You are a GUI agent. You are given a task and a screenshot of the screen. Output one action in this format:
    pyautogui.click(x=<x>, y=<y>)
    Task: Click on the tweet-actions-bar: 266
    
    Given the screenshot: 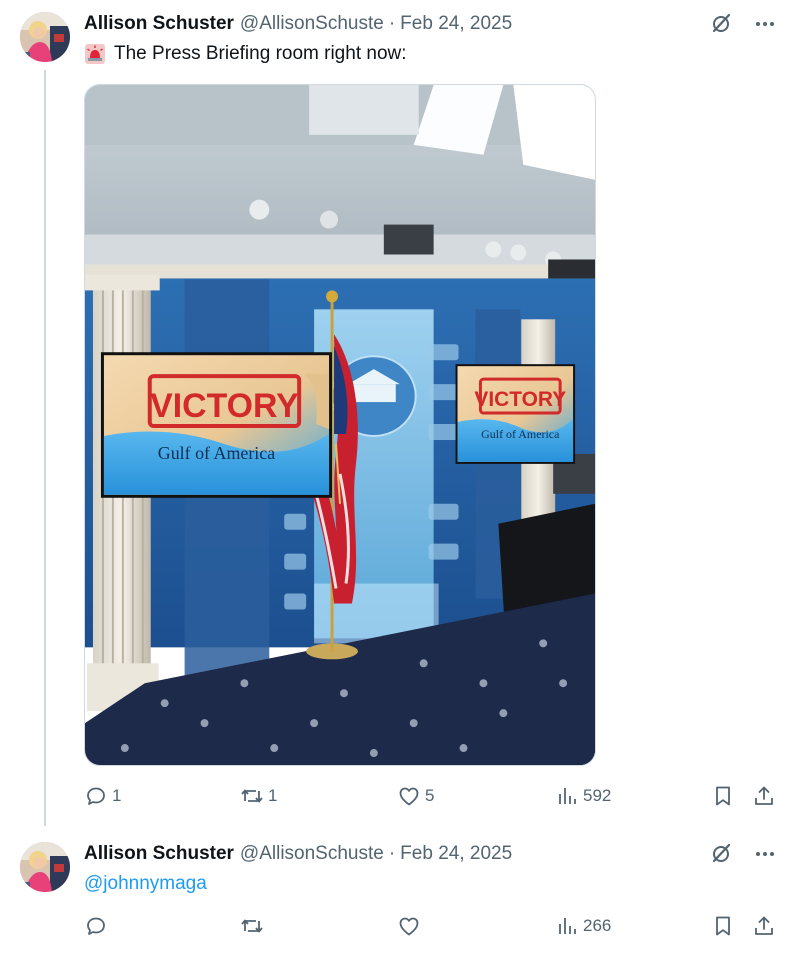 What is the action you would take?
    pyautogui.click(x=434, y=929)
    